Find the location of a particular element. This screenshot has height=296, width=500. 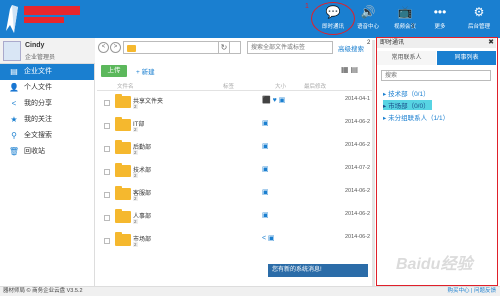

copyright-text: 器材师局 © 商务企业云盘 V3.5.2 is located at coordinates (43, 291).